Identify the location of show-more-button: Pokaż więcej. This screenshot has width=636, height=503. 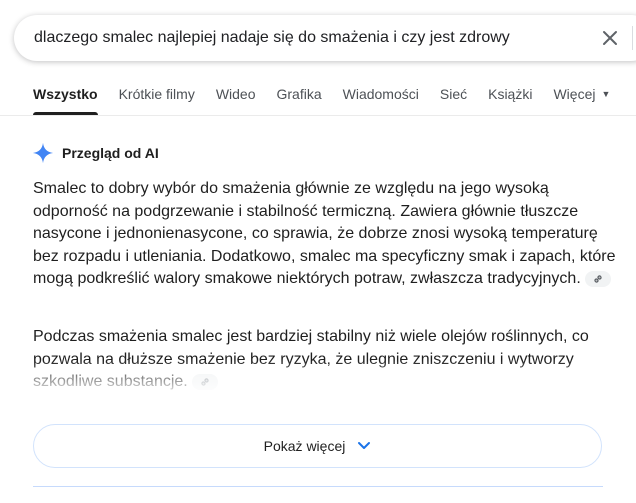
(317, 446).